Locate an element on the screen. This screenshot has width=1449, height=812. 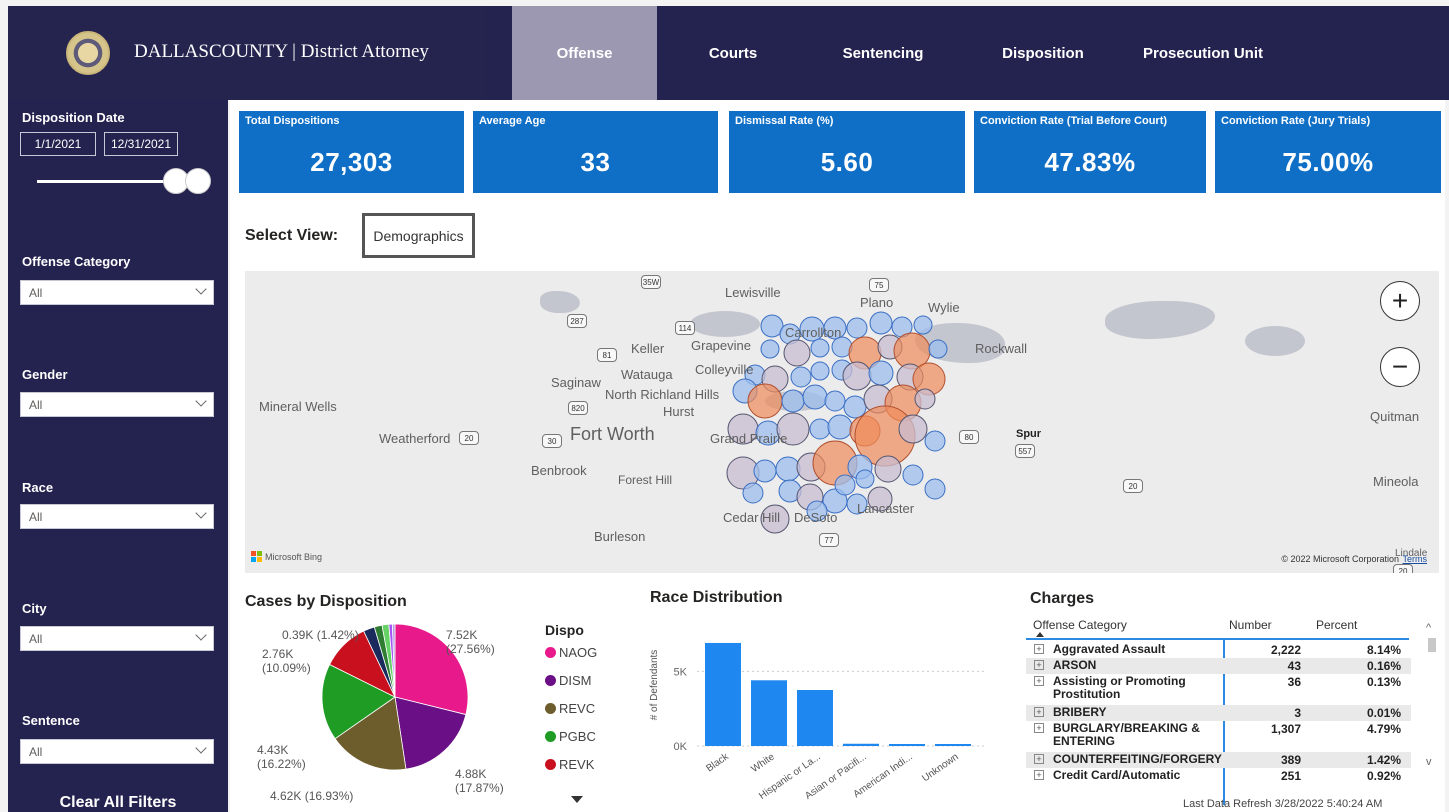
column-header-number: Number is located at coordinates (1250, 625).